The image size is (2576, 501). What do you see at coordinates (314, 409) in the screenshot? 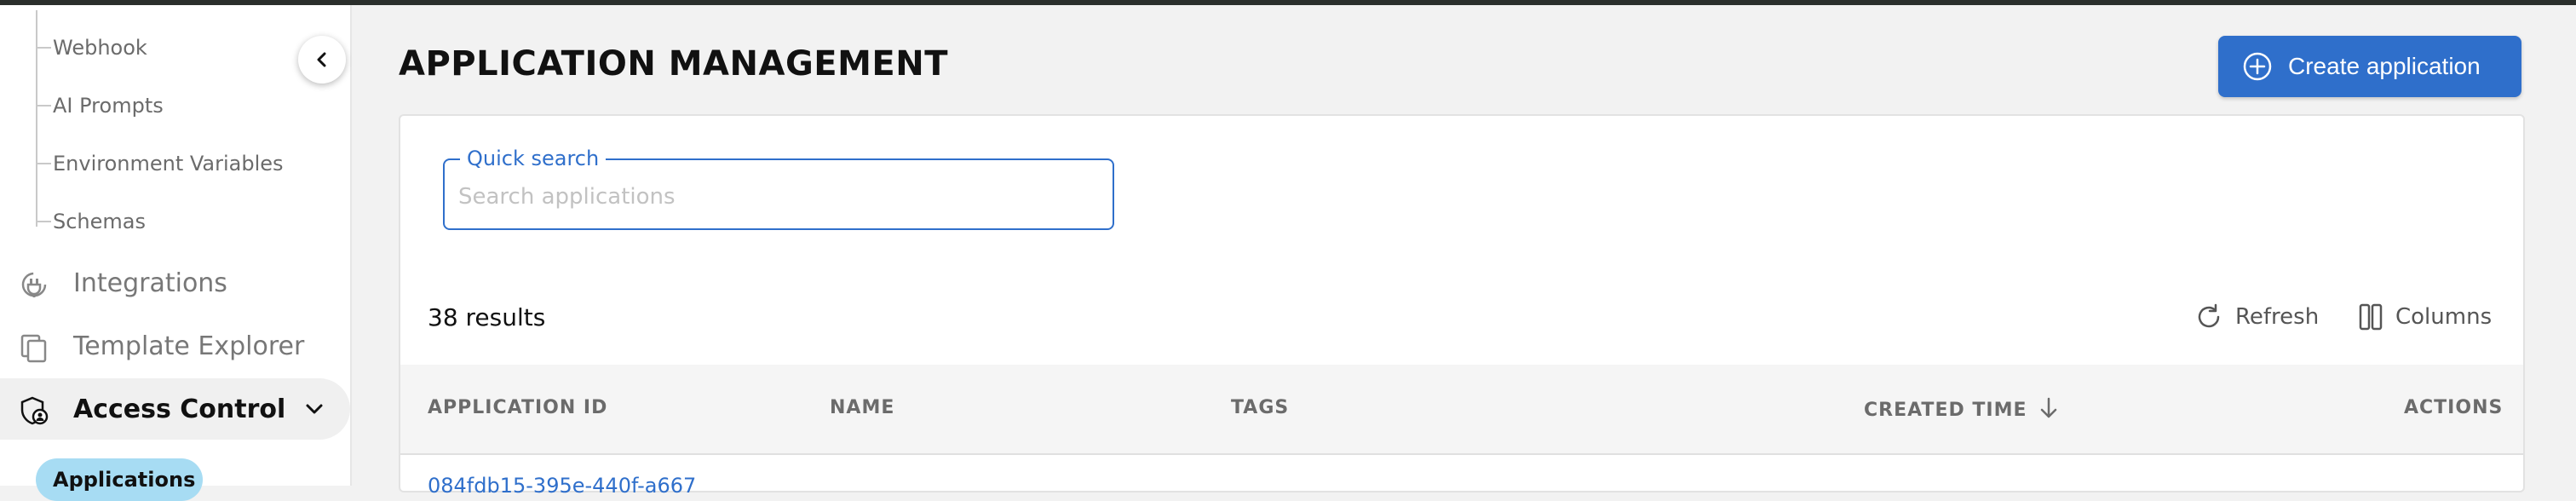
I see `chevron-down-icon` at bounding box center [314, 409].